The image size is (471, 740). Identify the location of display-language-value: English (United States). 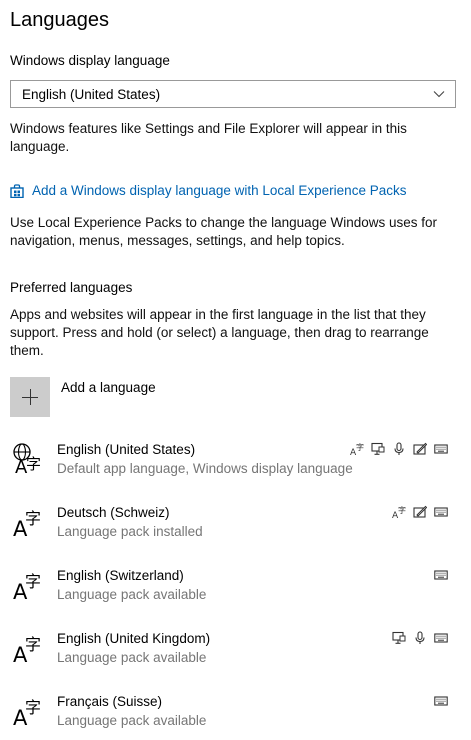
(91, 94).